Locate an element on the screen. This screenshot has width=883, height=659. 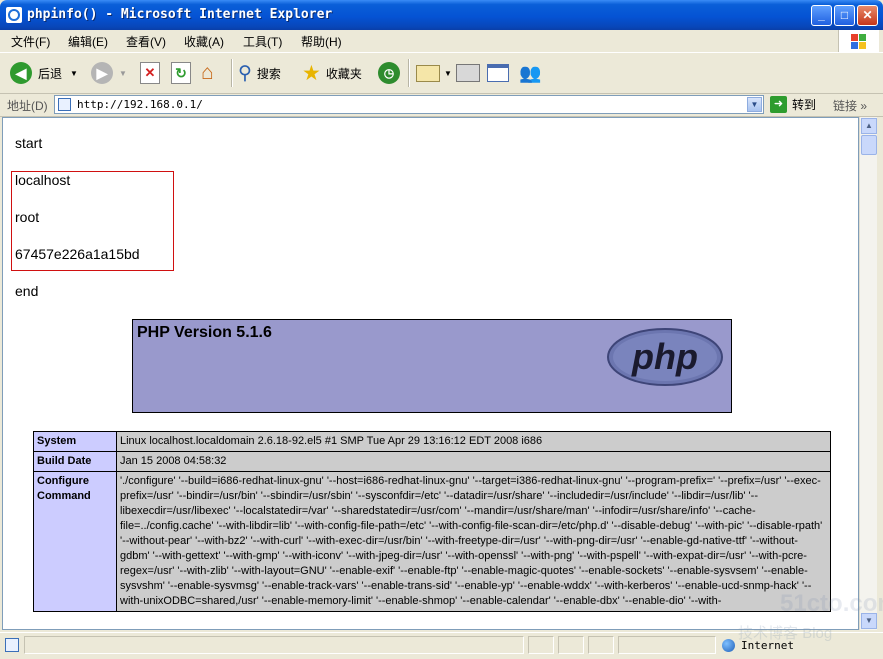
stop-icon: ✕ is located at coordinates (150, 73).